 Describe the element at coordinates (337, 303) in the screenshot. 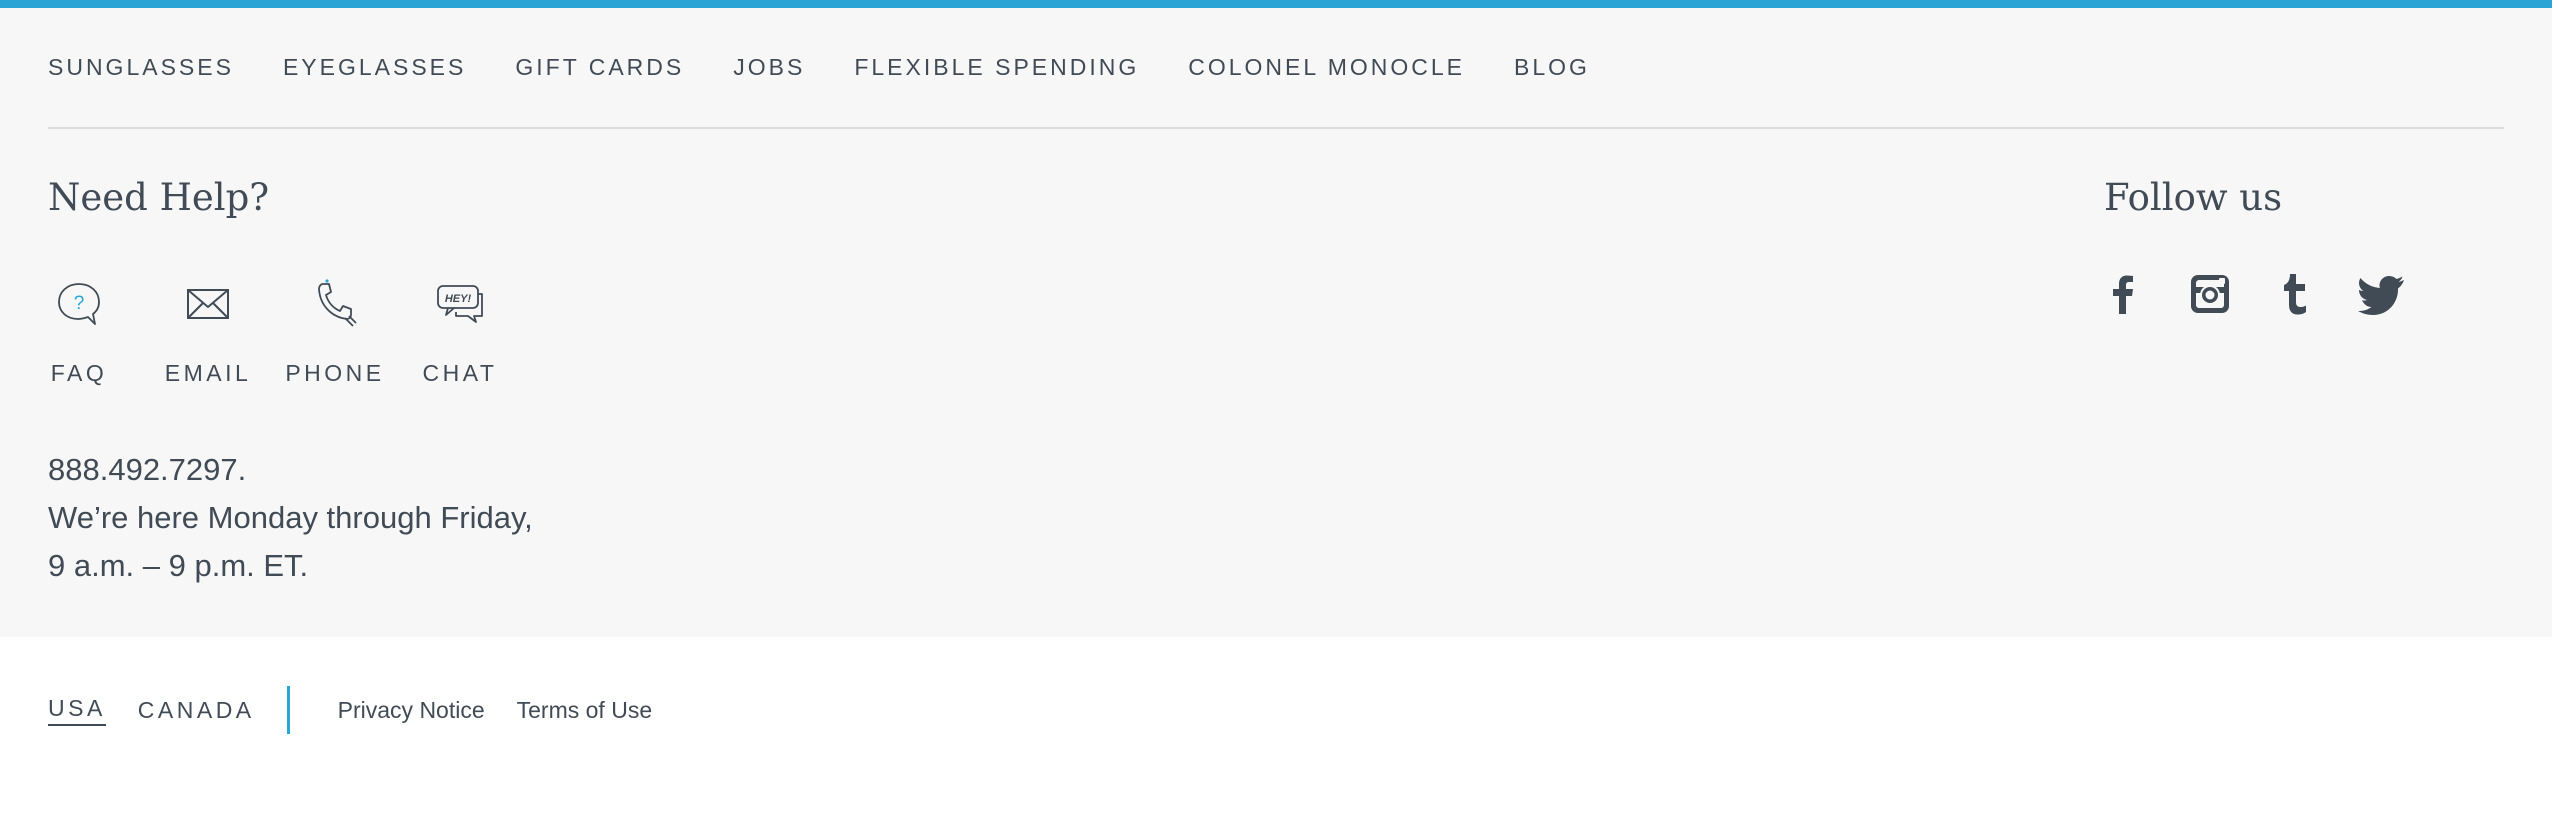

I see `phone-icon` at that location.